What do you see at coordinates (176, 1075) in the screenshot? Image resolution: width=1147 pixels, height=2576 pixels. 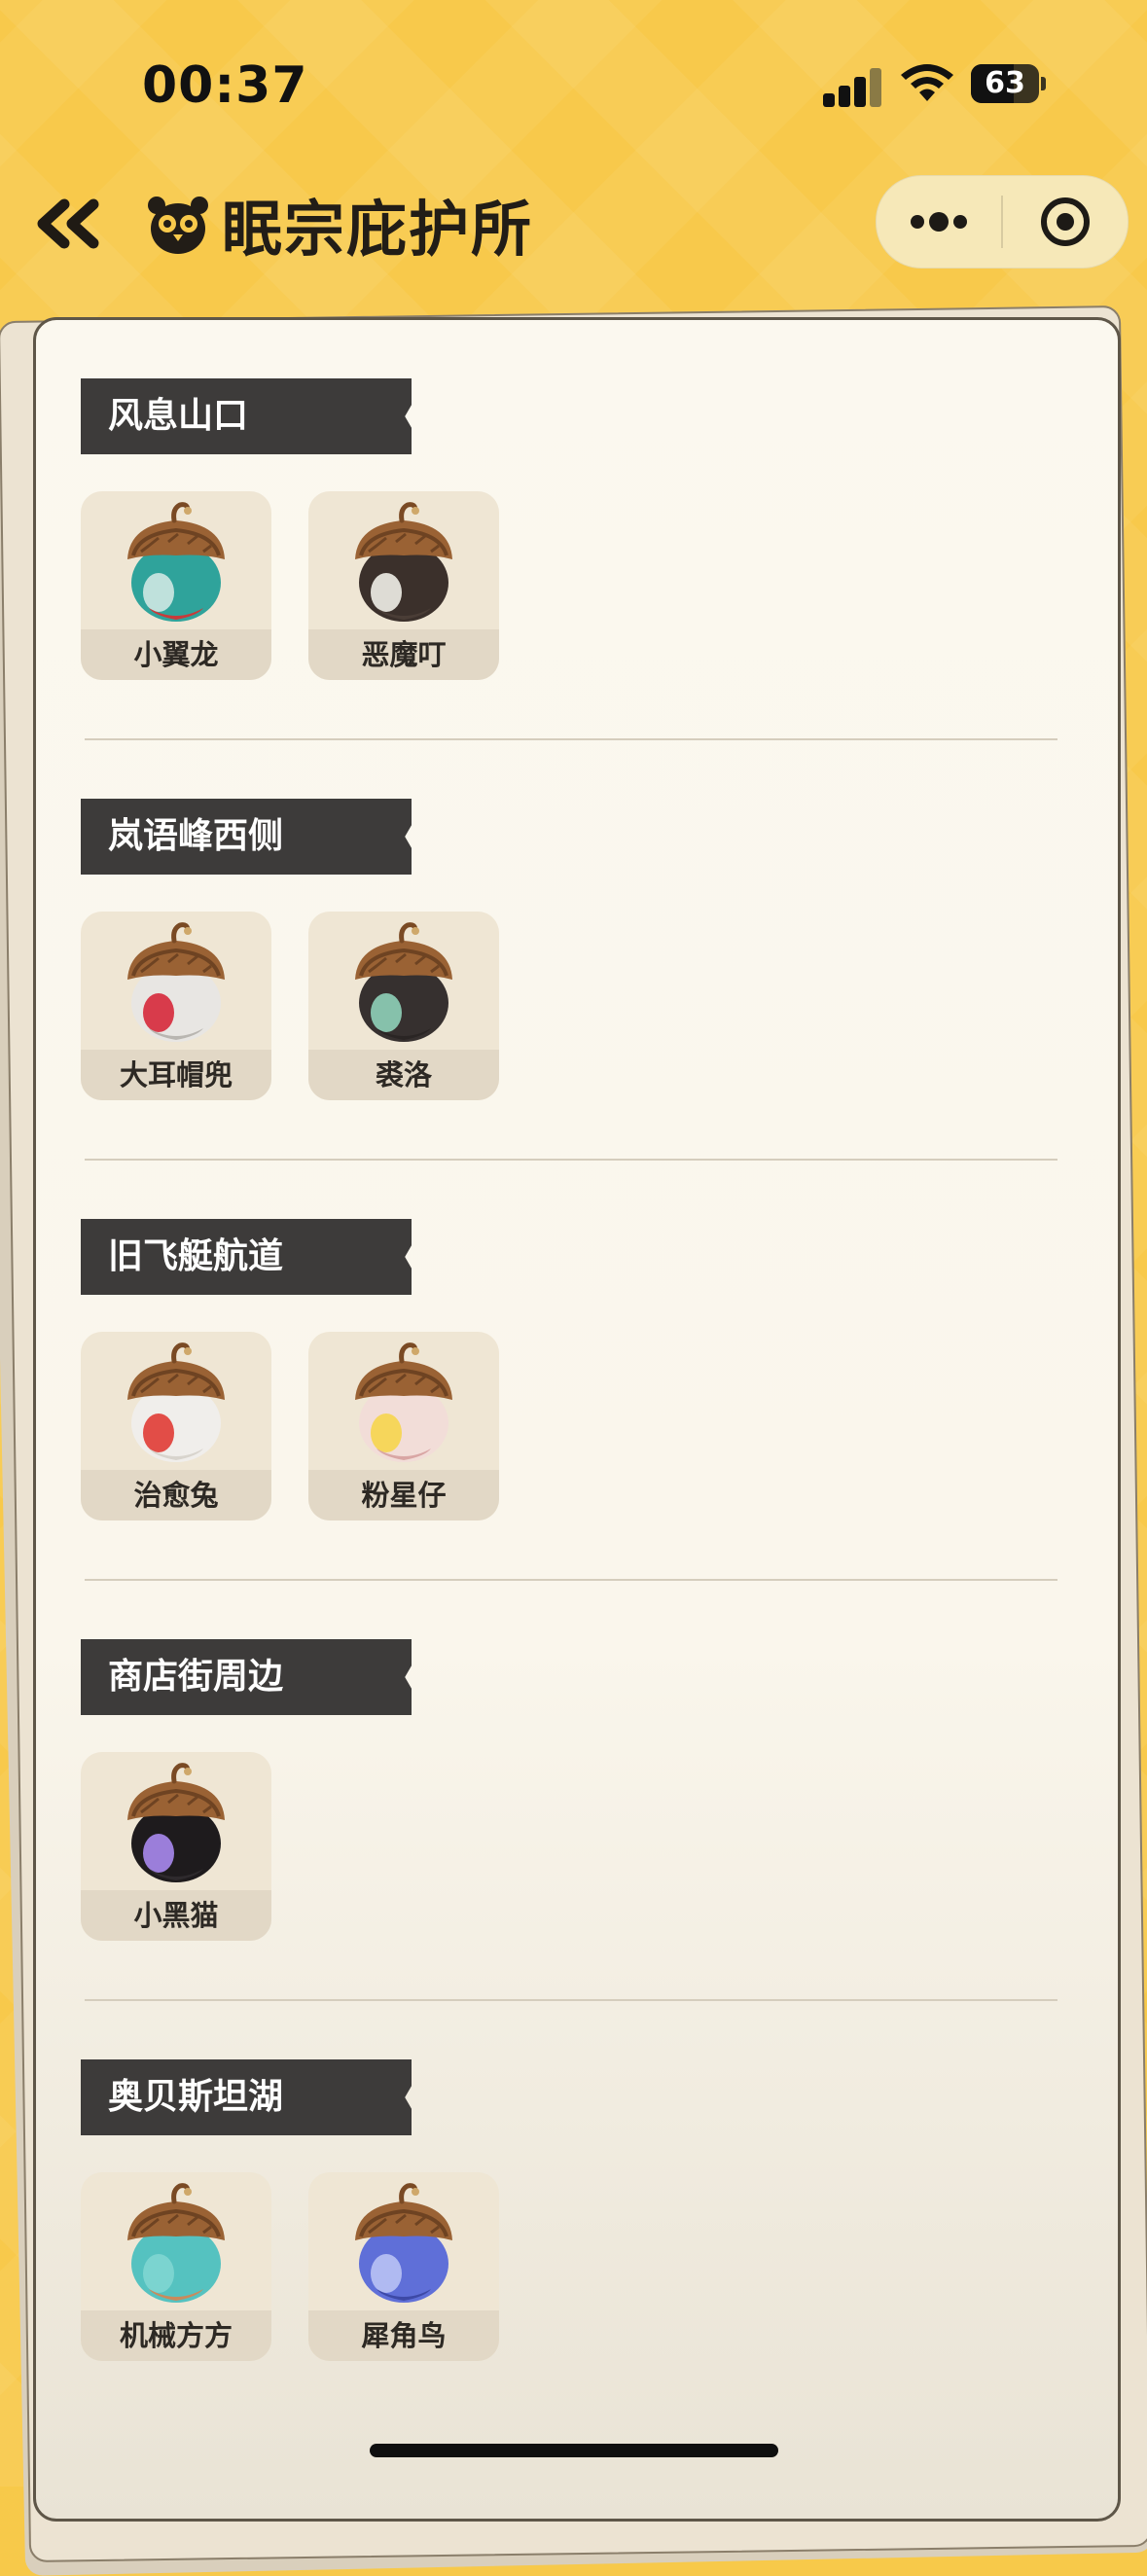 I see `pet-name: 大耳帽兜` at bounding box center [176, 1075].